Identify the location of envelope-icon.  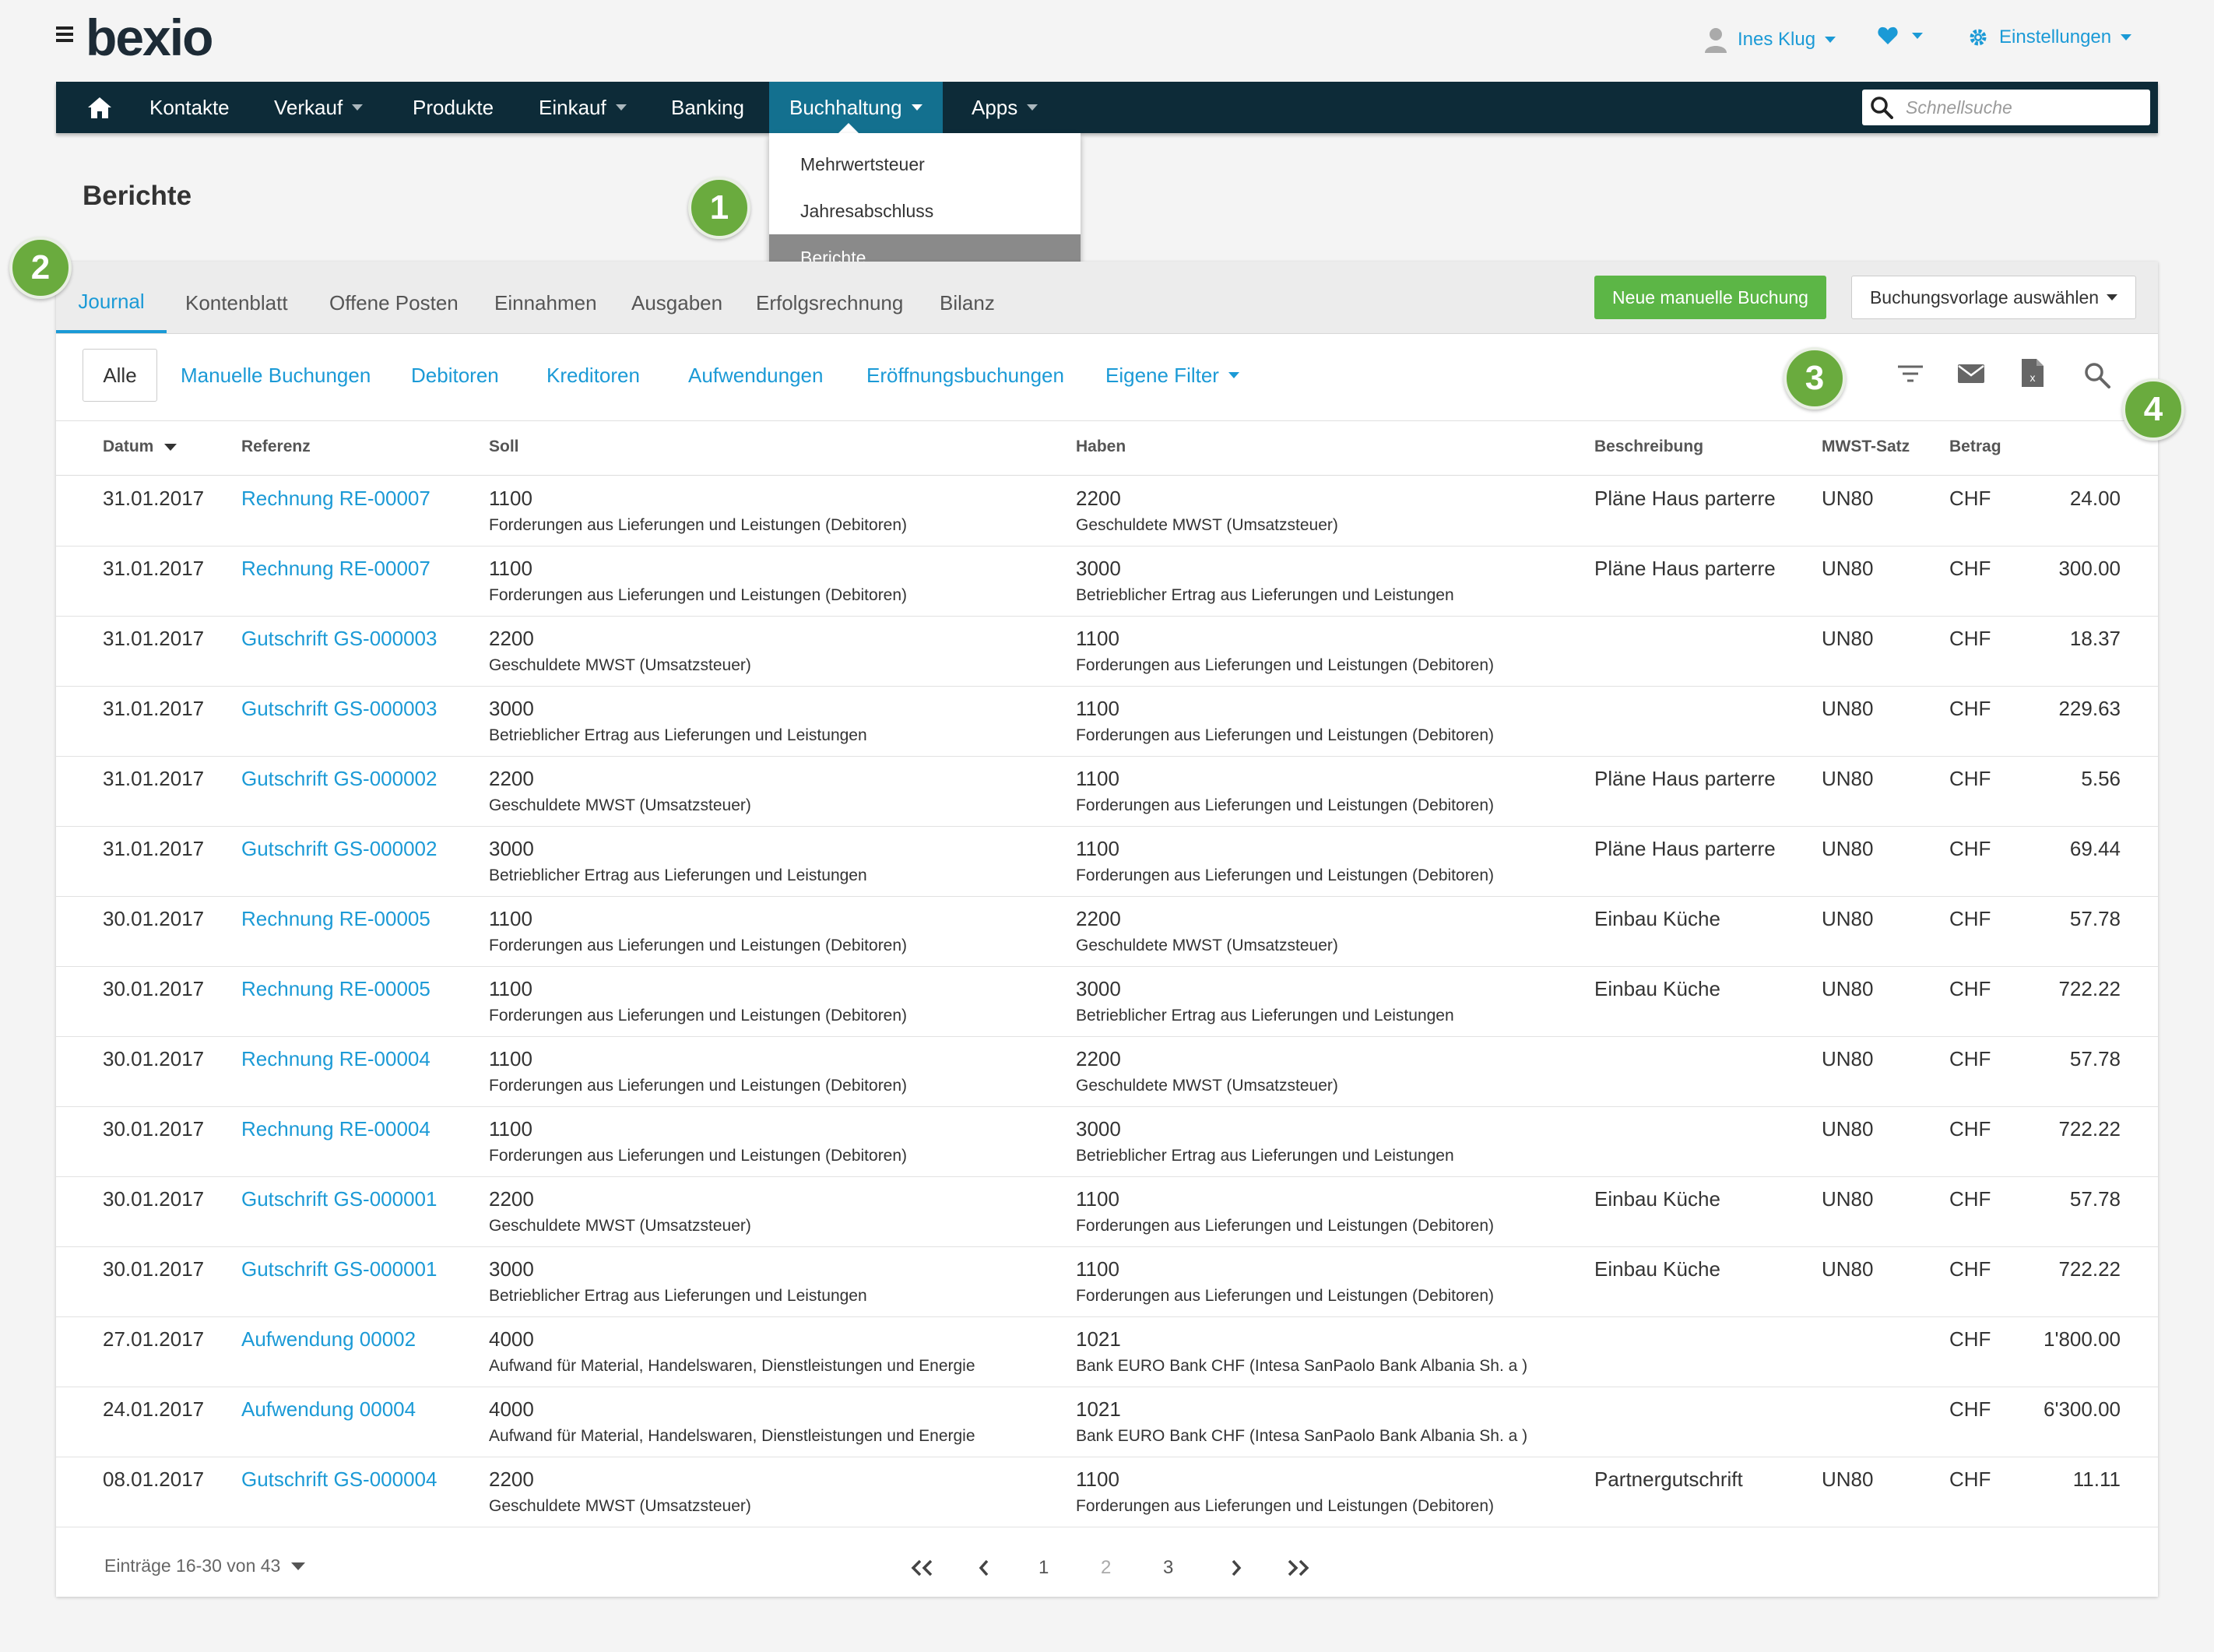
(1971, 373).